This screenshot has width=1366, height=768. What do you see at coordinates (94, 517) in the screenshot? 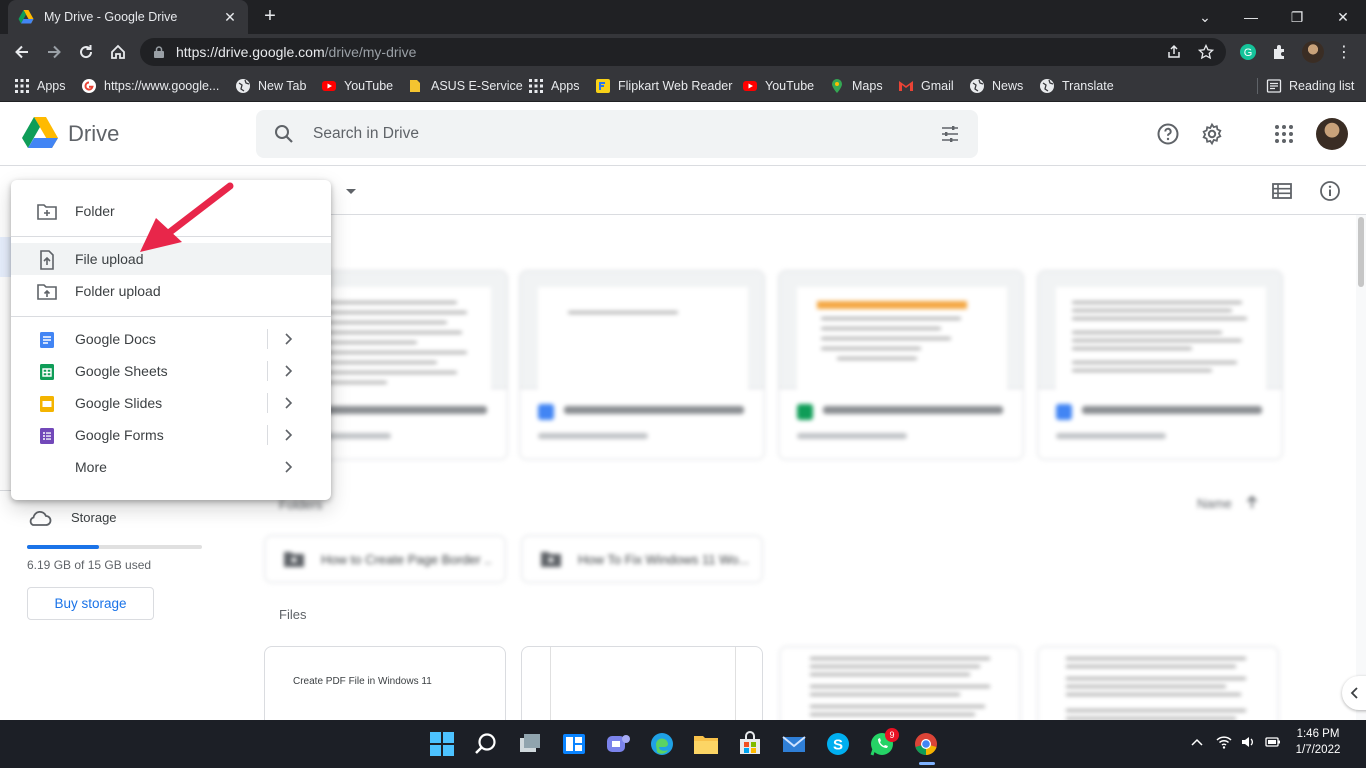
I see `storage-label: Storage` at bounding box center [94, 517].